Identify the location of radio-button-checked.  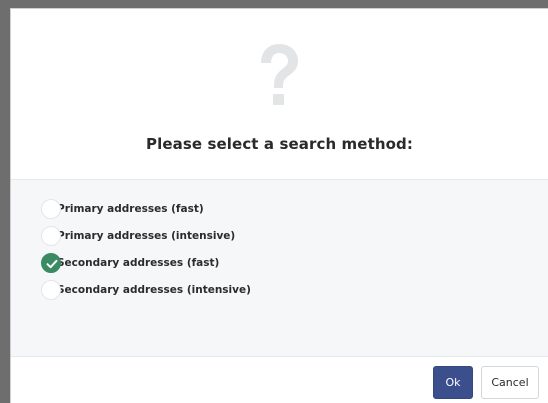
(51, 263).